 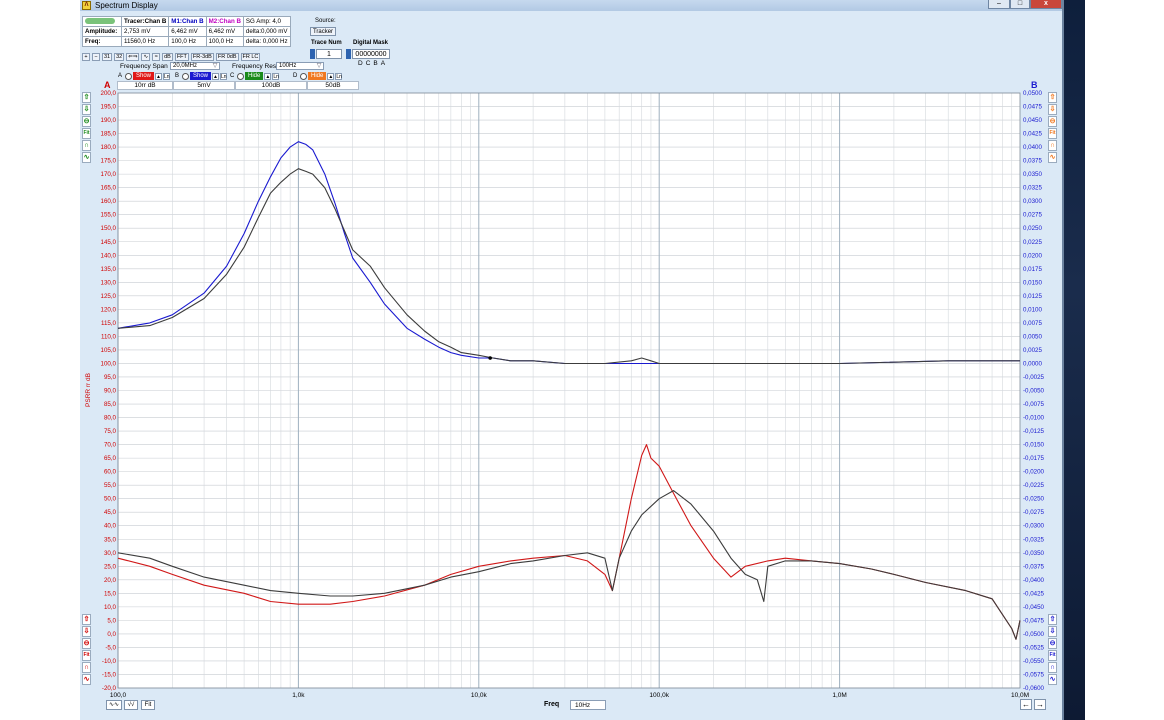 What do you see at coordinates (1032, 93) in the screenshot?
I see `y-tick-label-right: 0,0500` at bounding box center [1032, 93].